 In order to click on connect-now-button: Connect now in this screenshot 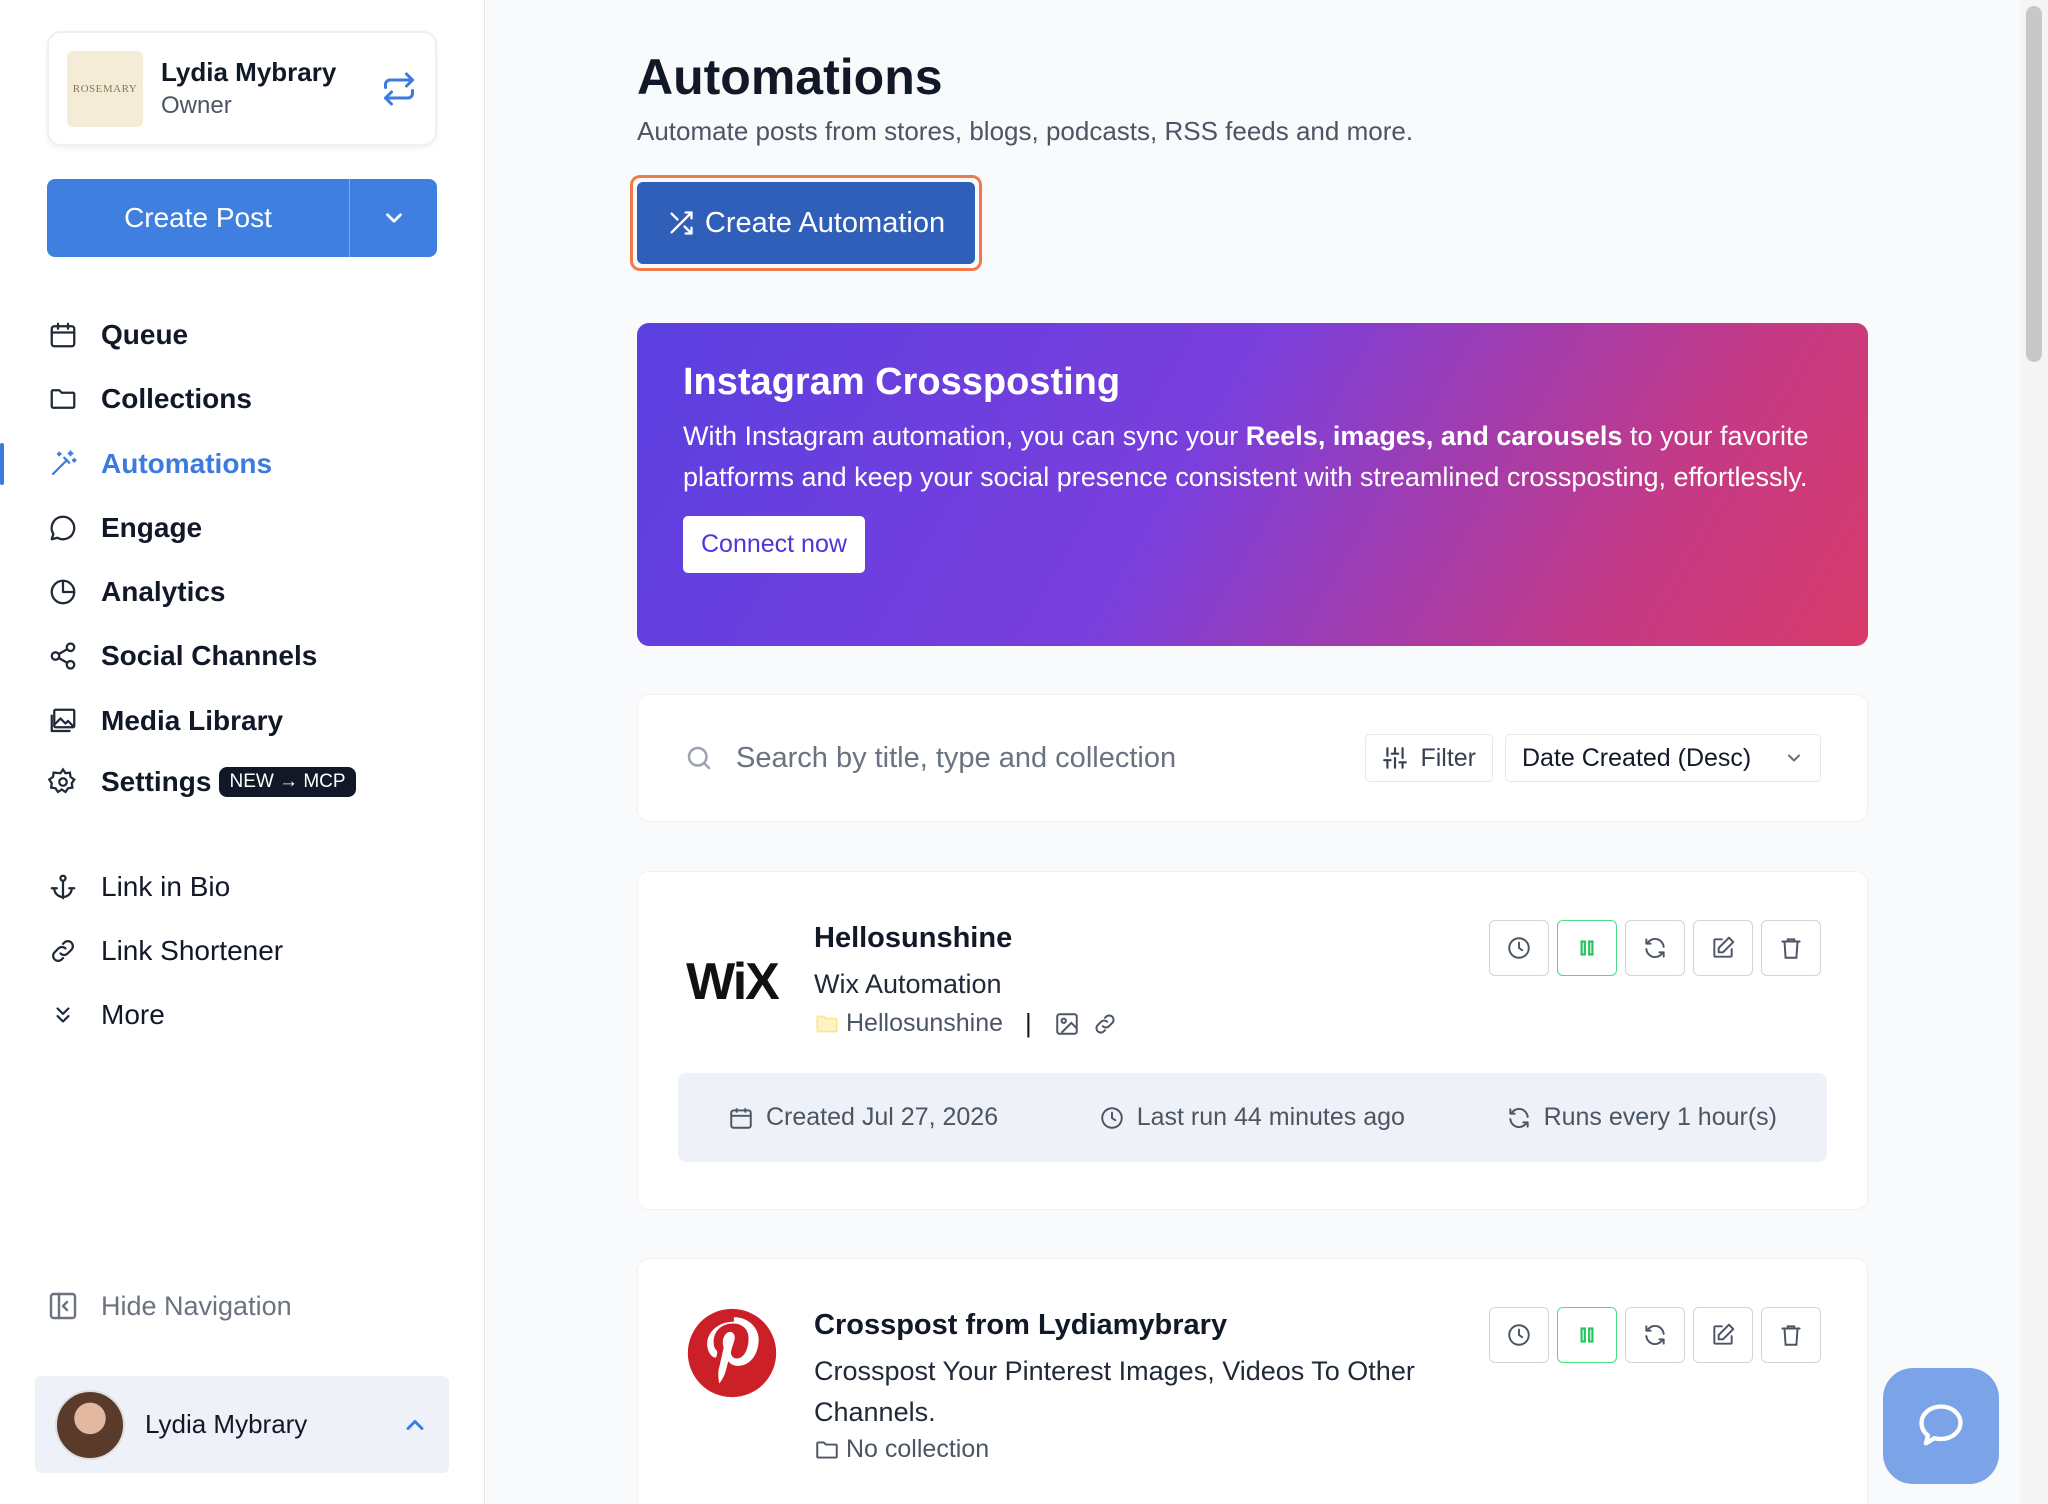, I will do `click(774, 544)`.